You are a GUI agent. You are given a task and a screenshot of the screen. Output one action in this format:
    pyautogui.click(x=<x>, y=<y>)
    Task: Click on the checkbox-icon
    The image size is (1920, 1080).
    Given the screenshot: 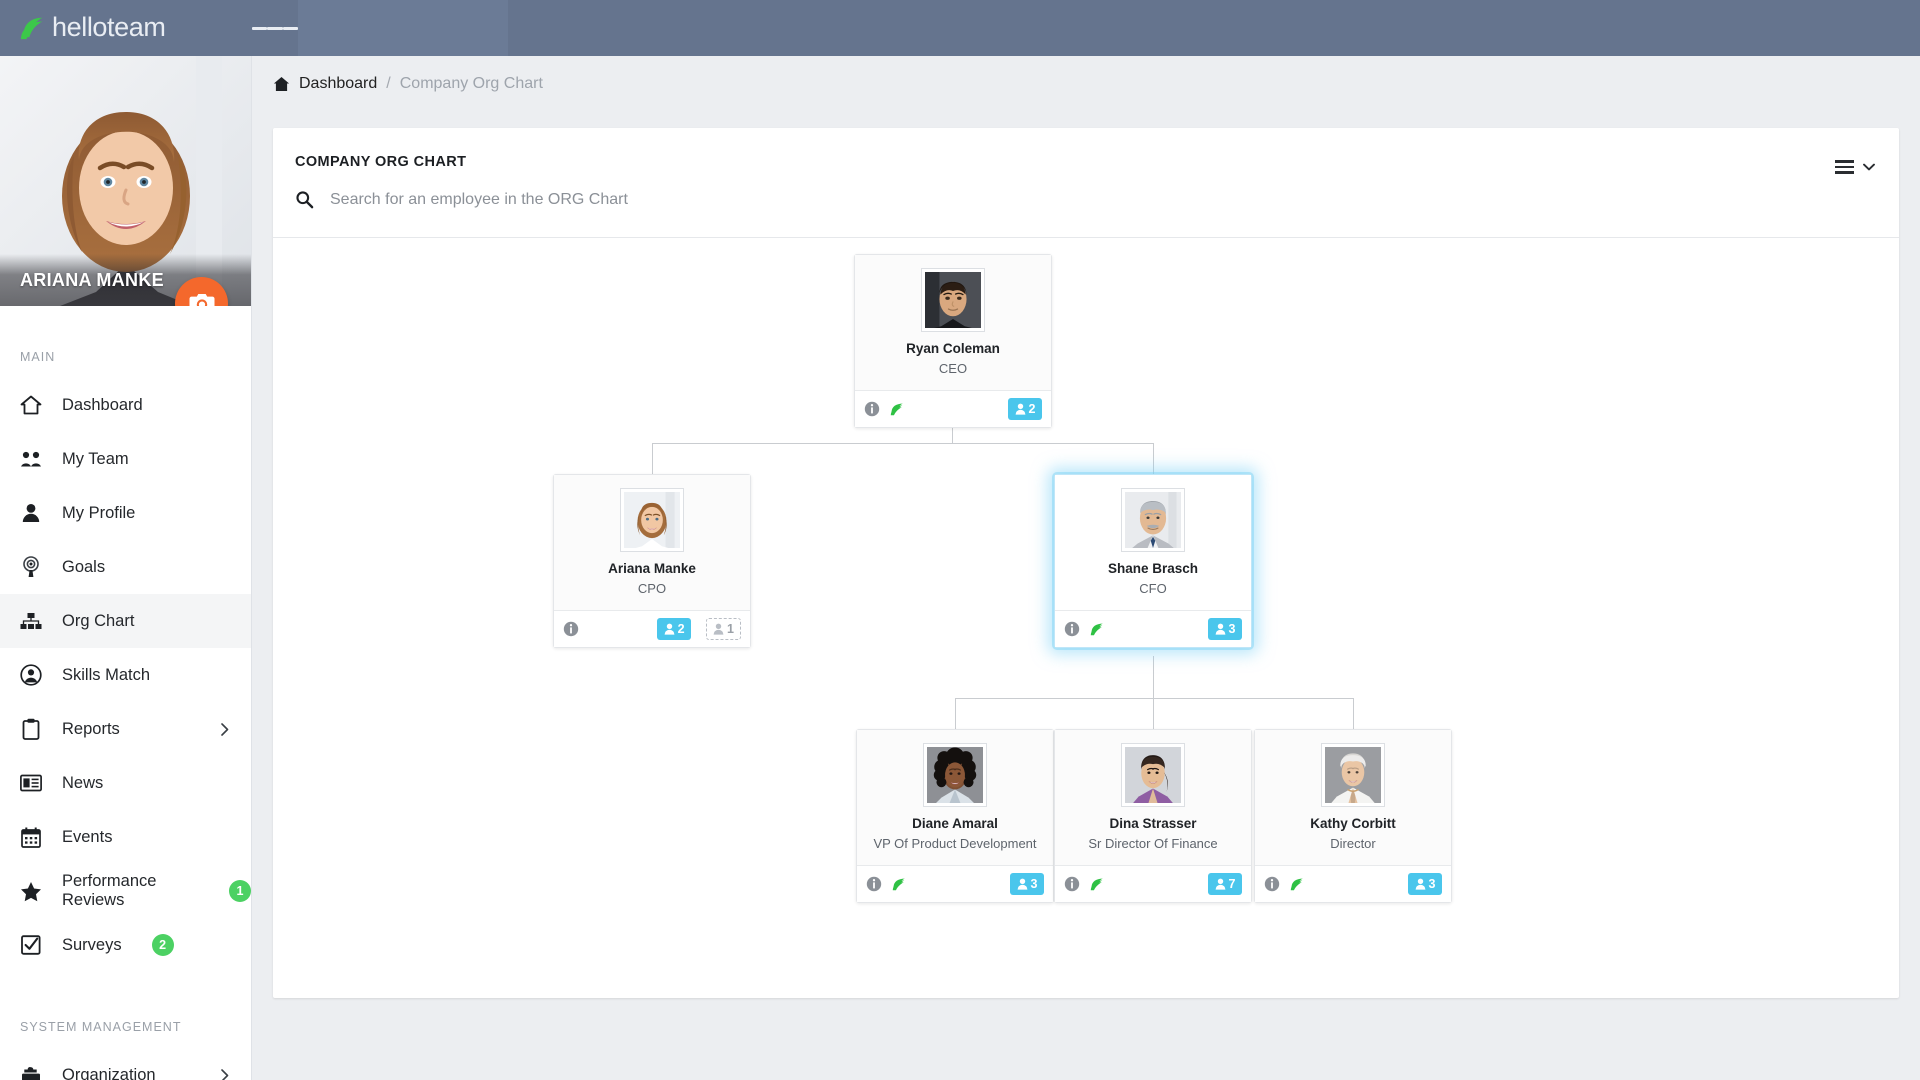 What is the action you would take?
    pyautogui.click(x=31, y=945)
    